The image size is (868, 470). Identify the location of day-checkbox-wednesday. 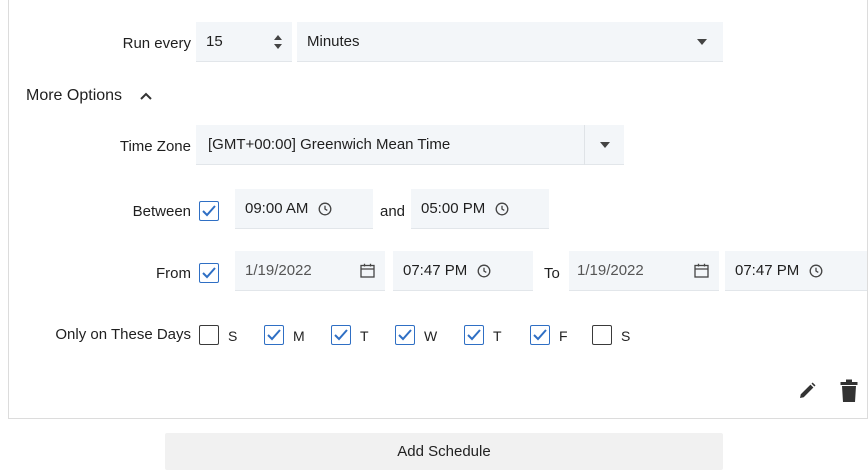
(405, 335).